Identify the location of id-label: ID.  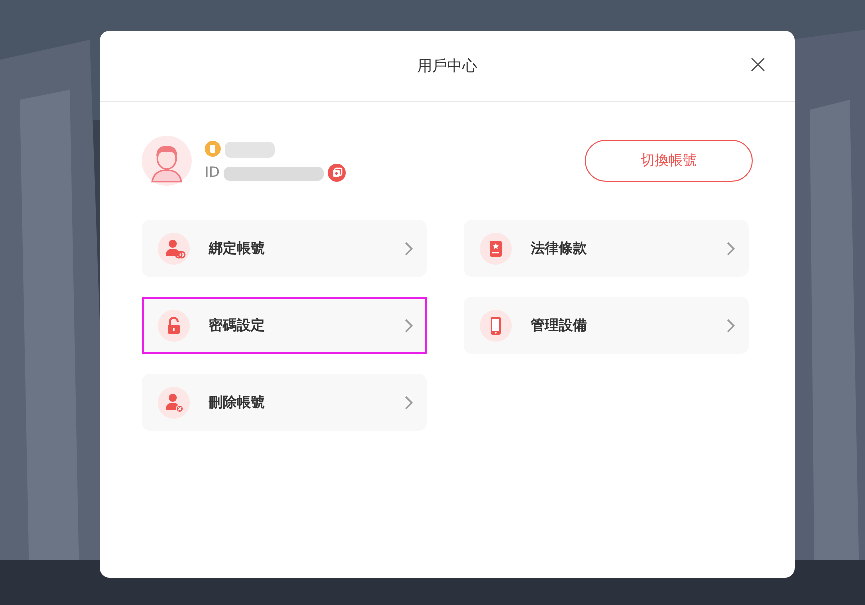
(212, 173).